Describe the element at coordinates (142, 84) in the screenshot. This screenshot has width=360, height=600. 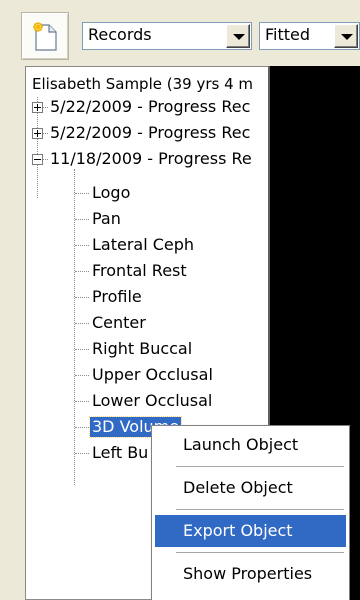
I see `tree-root-patient: Elisabeth Sample (39 yrs 4 m` at that location.